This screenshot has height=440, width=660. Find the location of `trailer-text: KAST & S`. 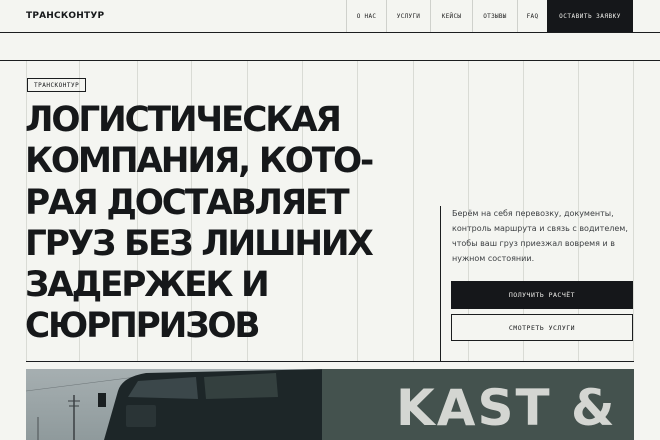

trailer-text: KAST & S is located at coordinates (515, 408).